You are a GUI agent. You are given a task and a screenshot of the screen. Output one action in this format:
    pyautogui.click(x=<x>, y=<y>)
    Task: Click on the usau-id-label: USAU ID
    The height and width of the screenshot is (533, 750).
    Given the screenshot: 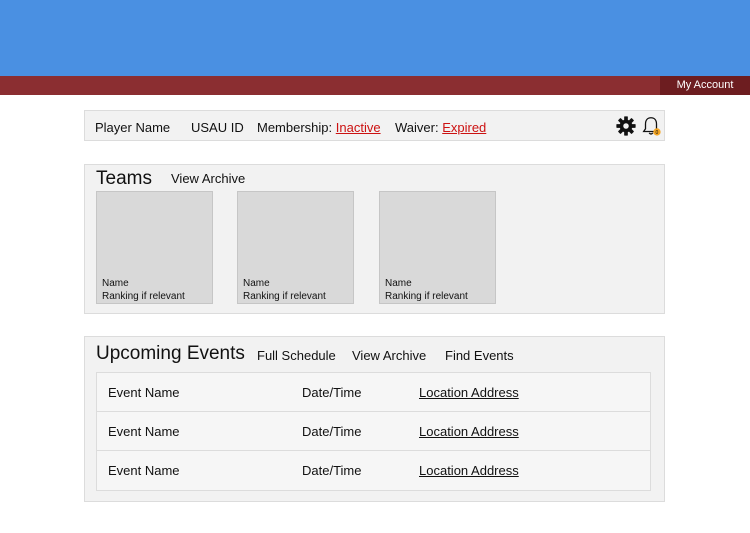 What is the action you would take?
    pyautogui.click(x=217, y=127)
    